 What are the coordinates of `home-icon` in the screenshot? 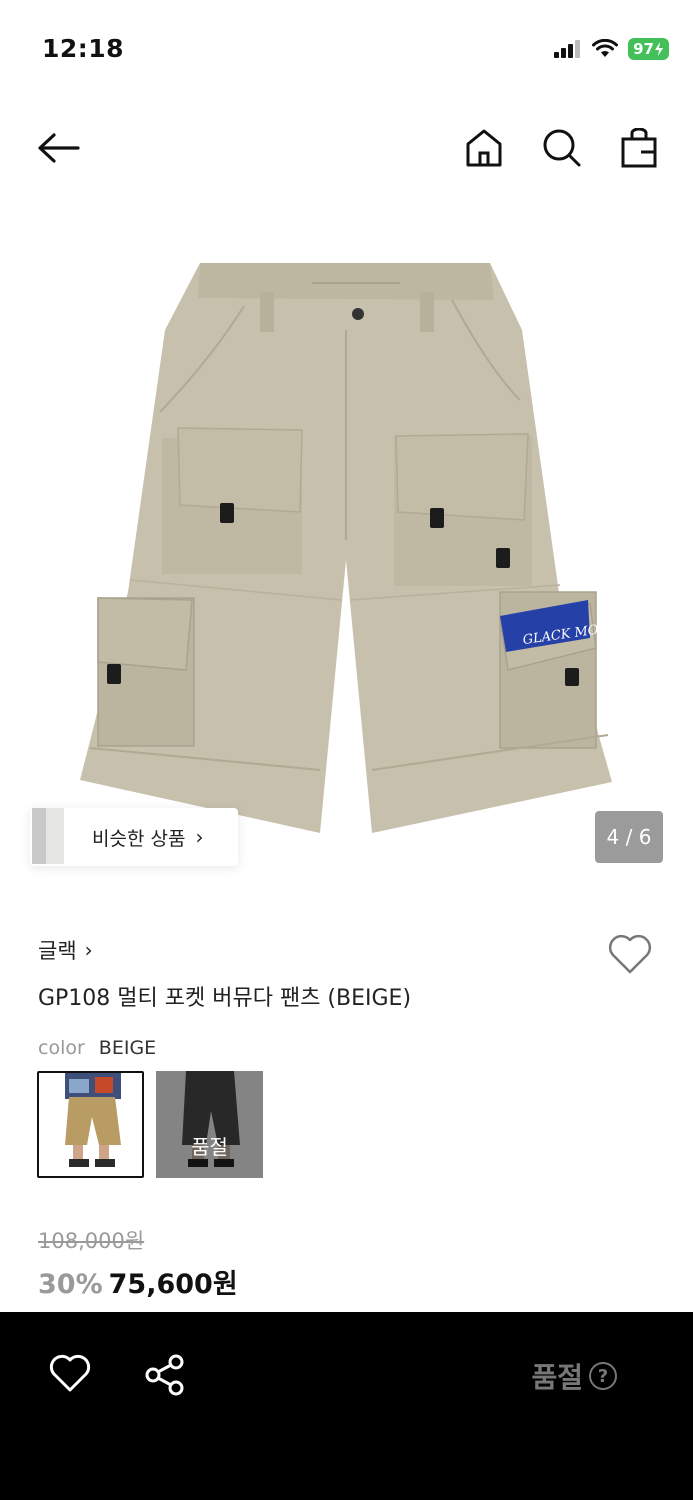 It's located at (484, 148).